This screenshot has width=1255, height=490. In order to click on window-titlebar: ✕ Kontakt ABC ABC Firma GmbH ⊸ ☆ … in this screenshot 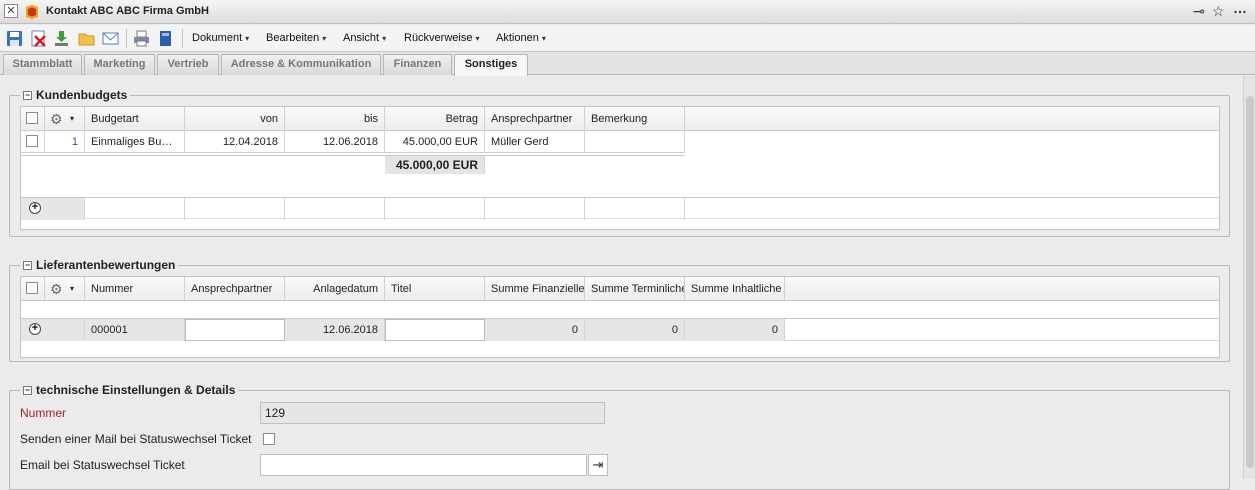, I will do `click(627, 12)`.